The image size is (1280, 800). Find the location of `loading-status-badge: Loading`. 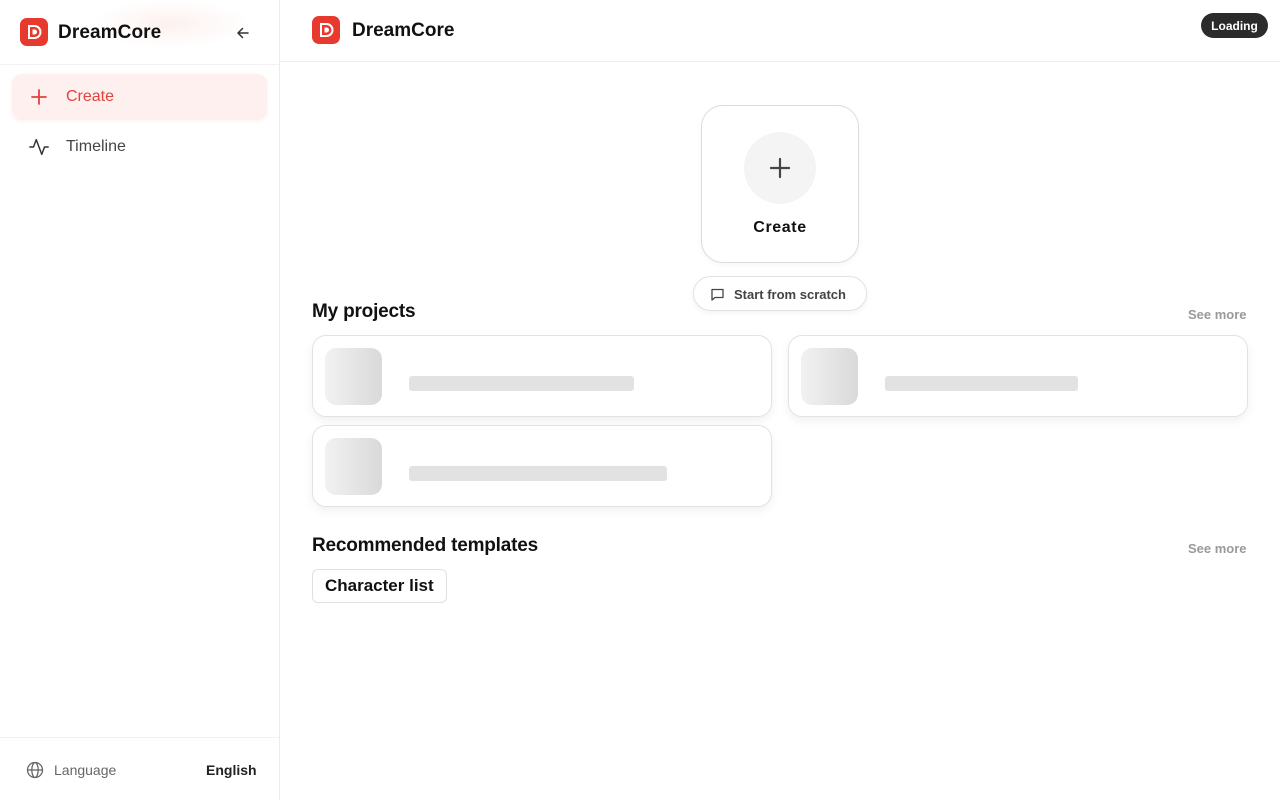

loading-status-badge: Loading is located at coordinates (1234, 25).